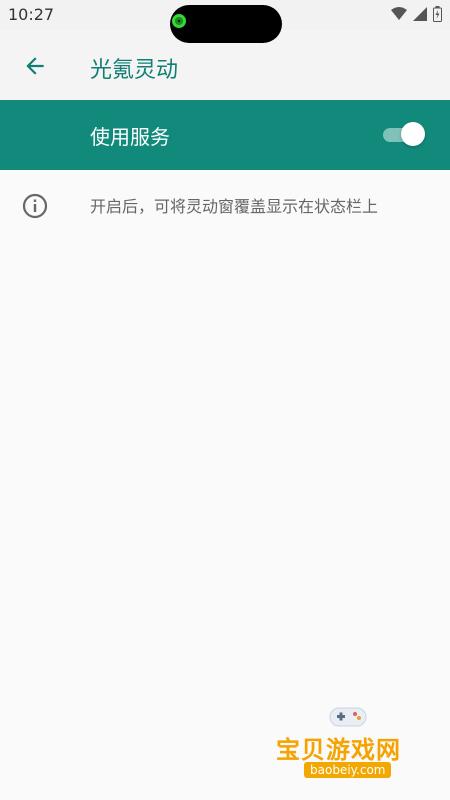  Describe the element at coordinates (31, 14) in the screenshot. I see `status-time: 10:27` at that location.